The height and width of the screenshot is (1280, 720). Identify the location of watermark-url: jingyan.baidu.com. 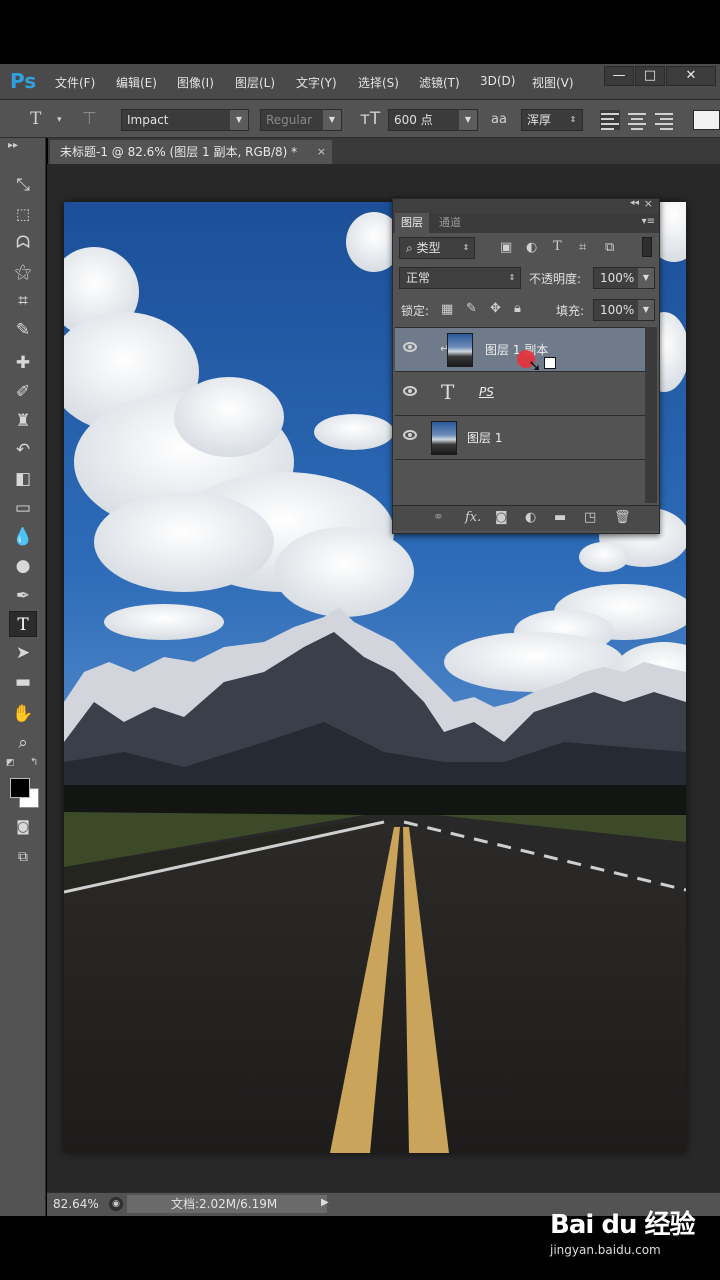
(605, 1250).